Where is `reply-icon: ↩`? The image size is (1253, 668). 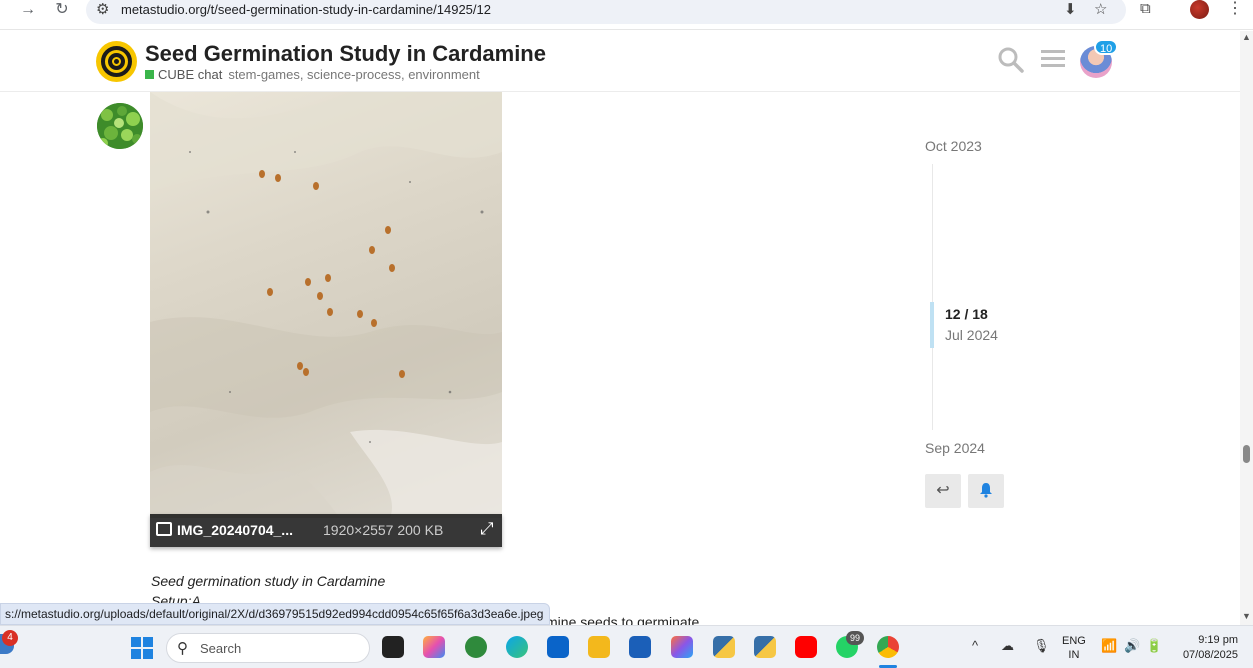
reply-icon: ↩ is located at coordinates (943, 490).